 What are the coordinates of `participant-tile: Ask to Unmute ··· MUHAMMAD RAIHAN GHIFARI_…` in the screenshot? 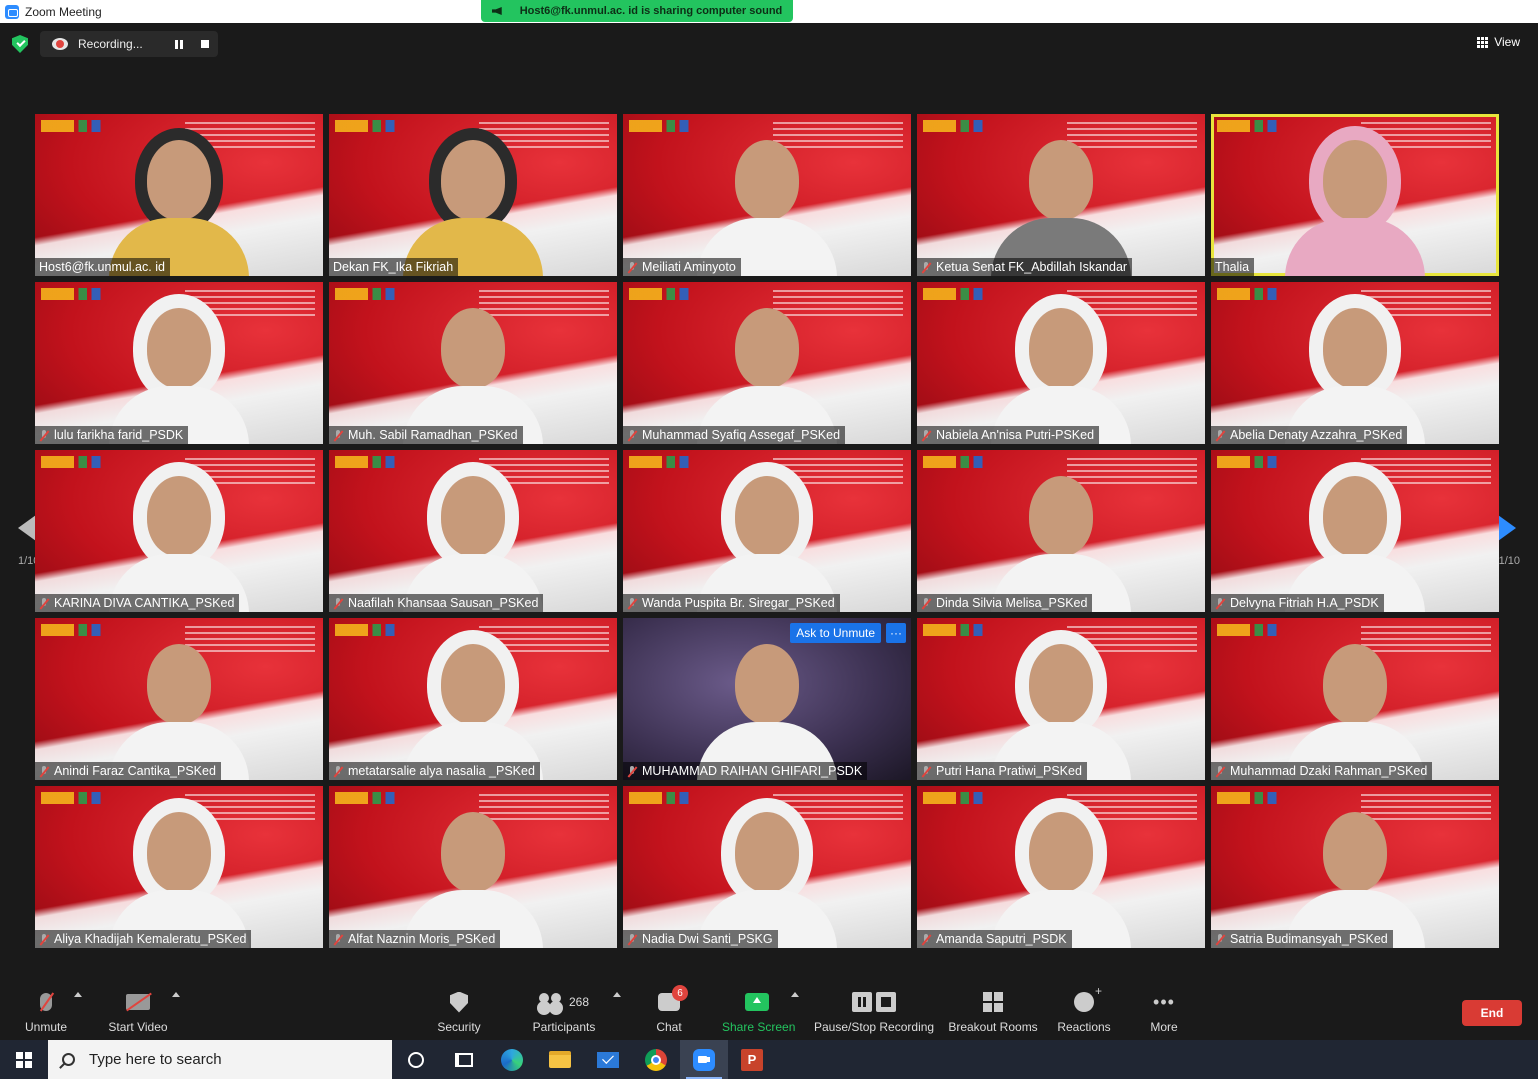 It's located at (767, 699).